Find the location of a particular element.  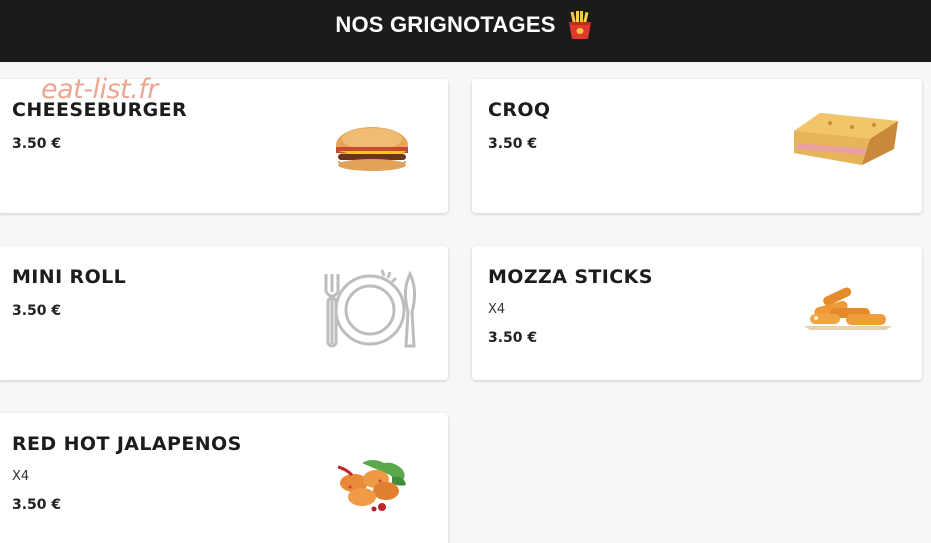

item-name: MOZZA STICKS is located at coordinates (570, 277).